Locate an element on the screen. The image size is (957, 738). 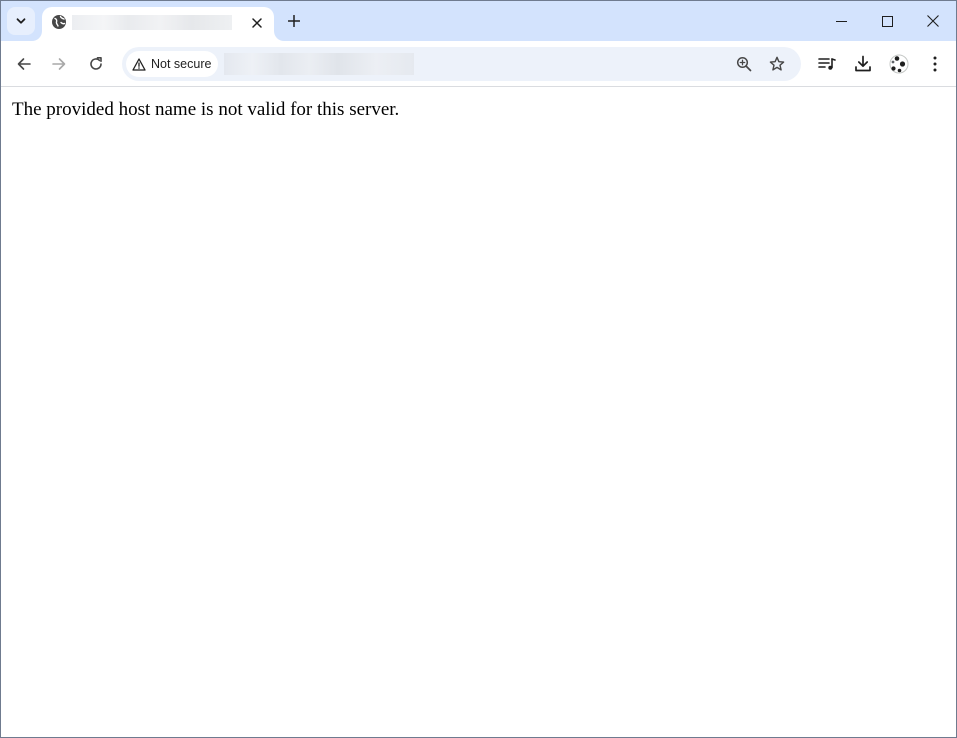
active-tab is located at coordinates (158, 24).